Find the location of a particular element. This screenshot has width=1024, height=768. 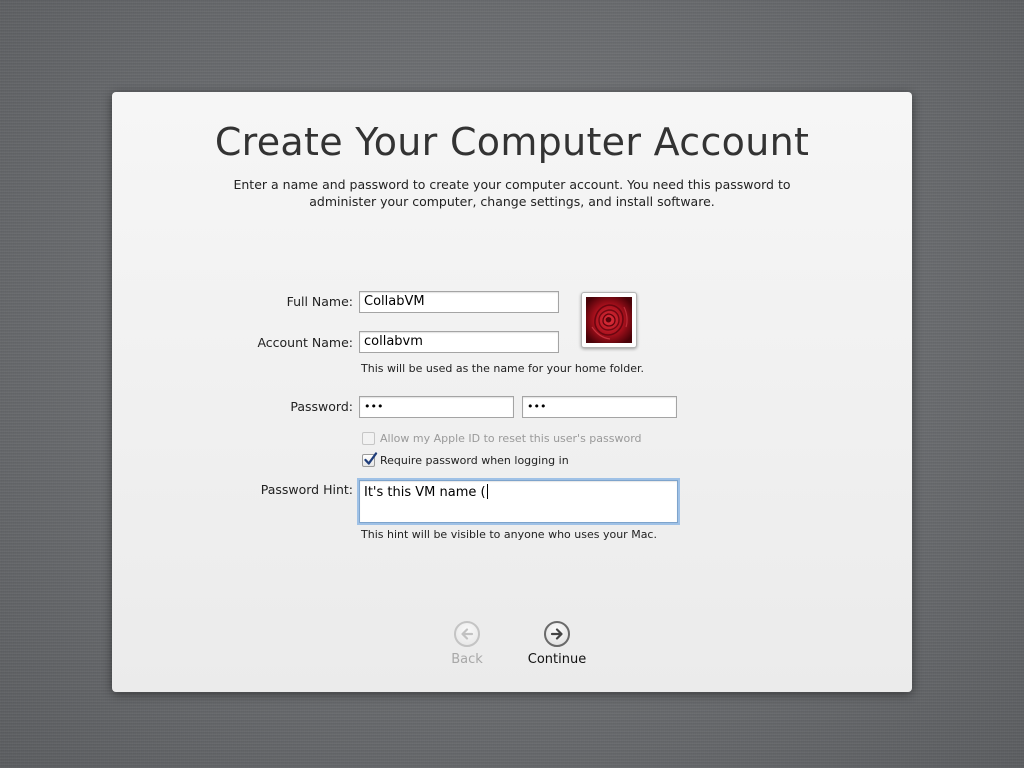

full-name-field: CollabVM is located at coordinates (459, 302).